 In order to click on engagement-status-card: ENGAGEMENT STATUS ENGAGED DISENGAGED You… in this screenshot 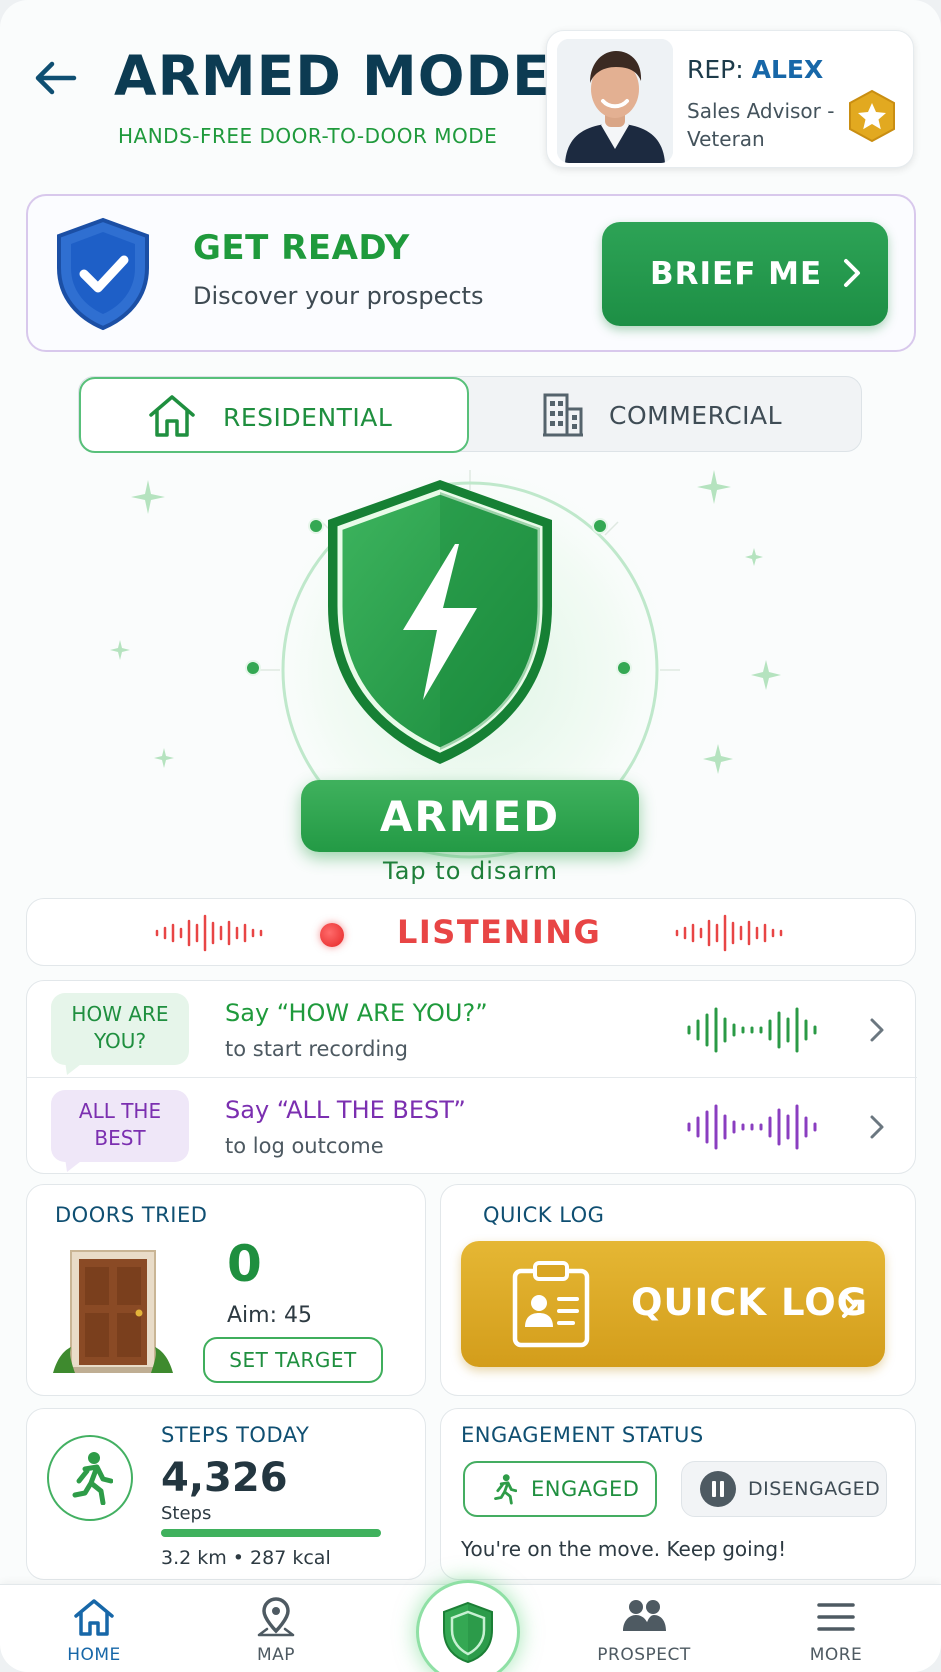, I will do `click(678, 1494)`.